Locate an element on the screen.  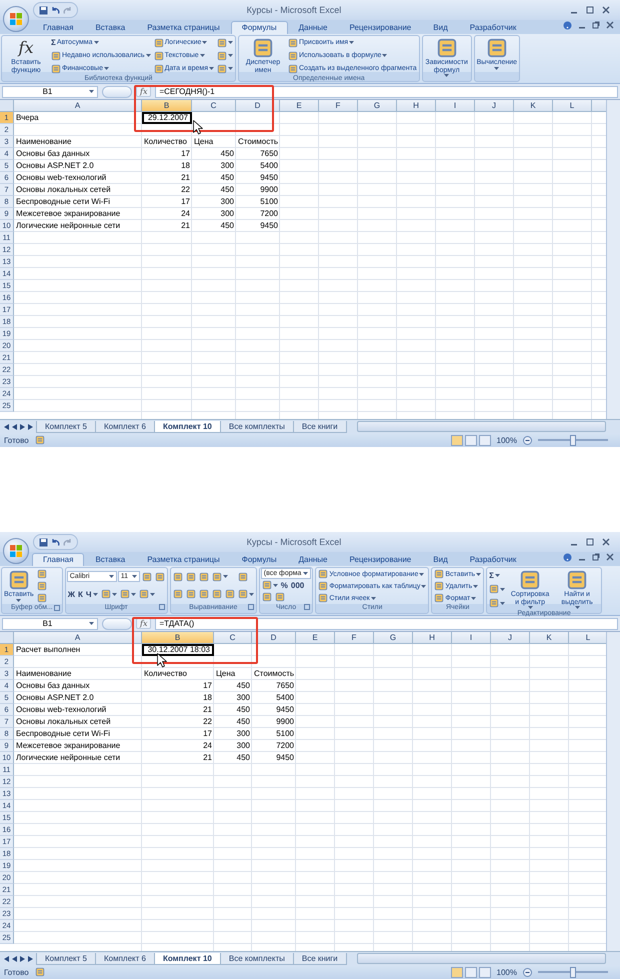
column-header: K is located at coordinates (533, 106).